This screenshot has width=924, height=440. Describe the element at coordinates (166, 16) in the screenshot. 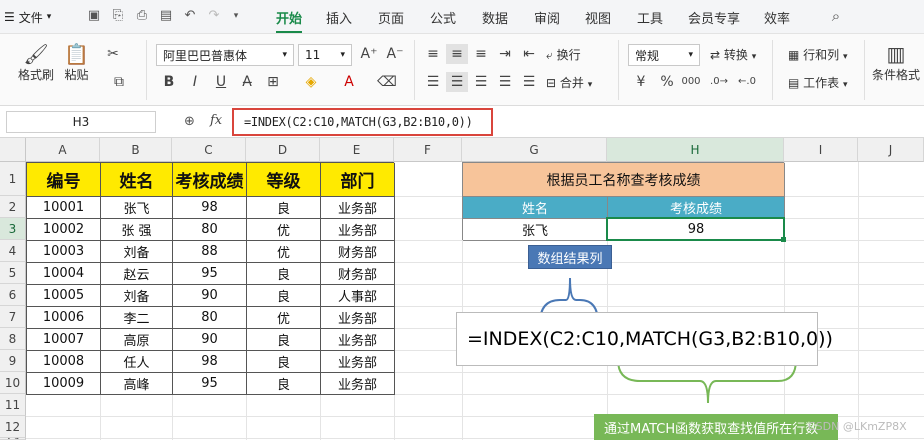

I see `preview-icon: ▤` at that location.